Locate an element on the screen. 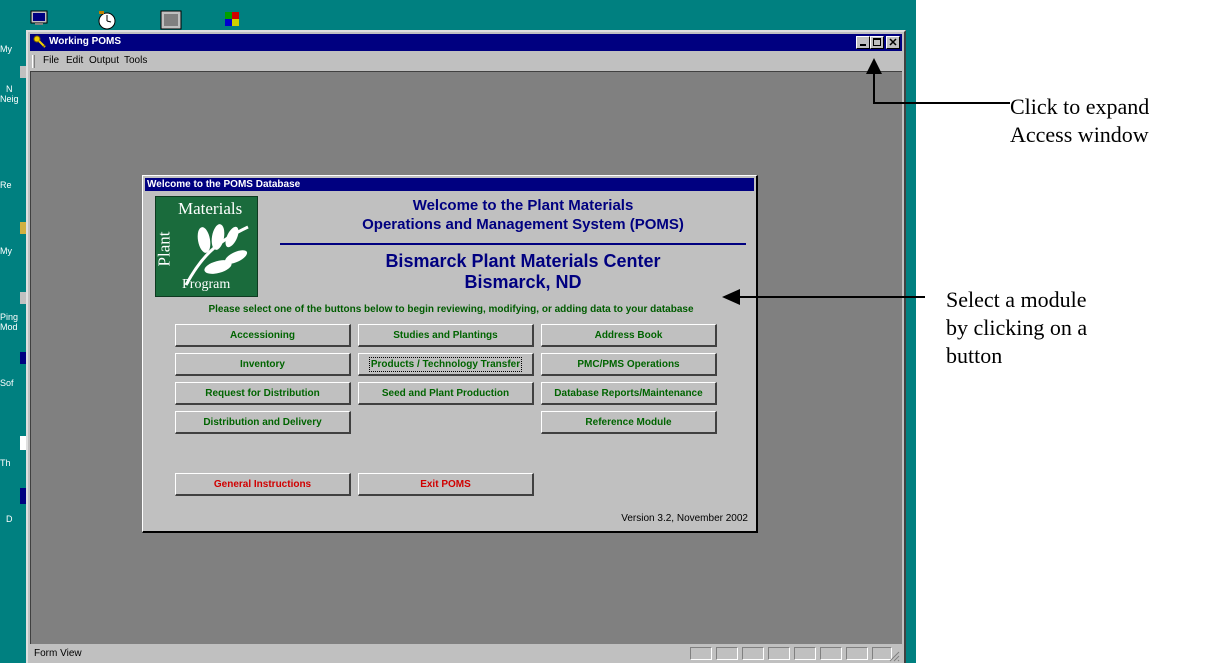  annotation-expand-line1: Click to expand is located at coordinates (1080, 106).